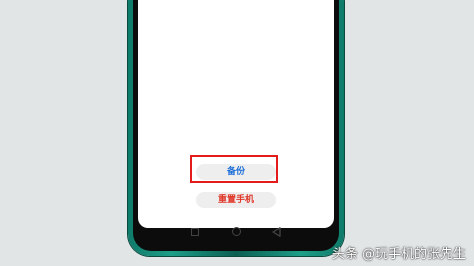 This screenshot has width=474, height=266. Describe the element at coordinates (195, 232) in the screenshot. I see `recent-apps-icon` at that location.